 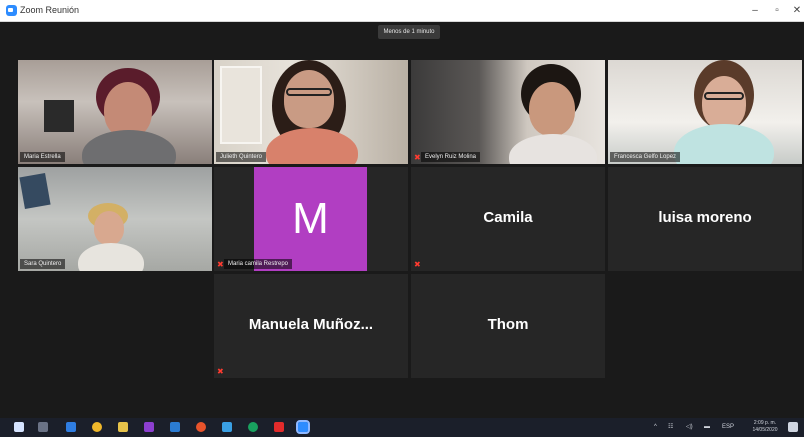 What do you see at coordinates (655, 427) in the screenshot?
I see `tray-chevron-icon: ^` at bounding box center [655, 427].